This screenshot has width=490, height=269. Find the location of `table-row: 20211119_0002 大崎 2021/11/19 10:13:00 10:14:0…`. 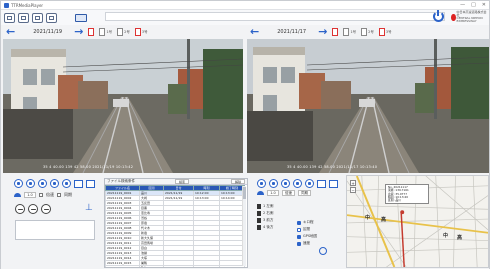

table-row: 20211119_0002 大崎 2021/11/19 10:13:00 10:14:0… is located at coordinates (175, 198).